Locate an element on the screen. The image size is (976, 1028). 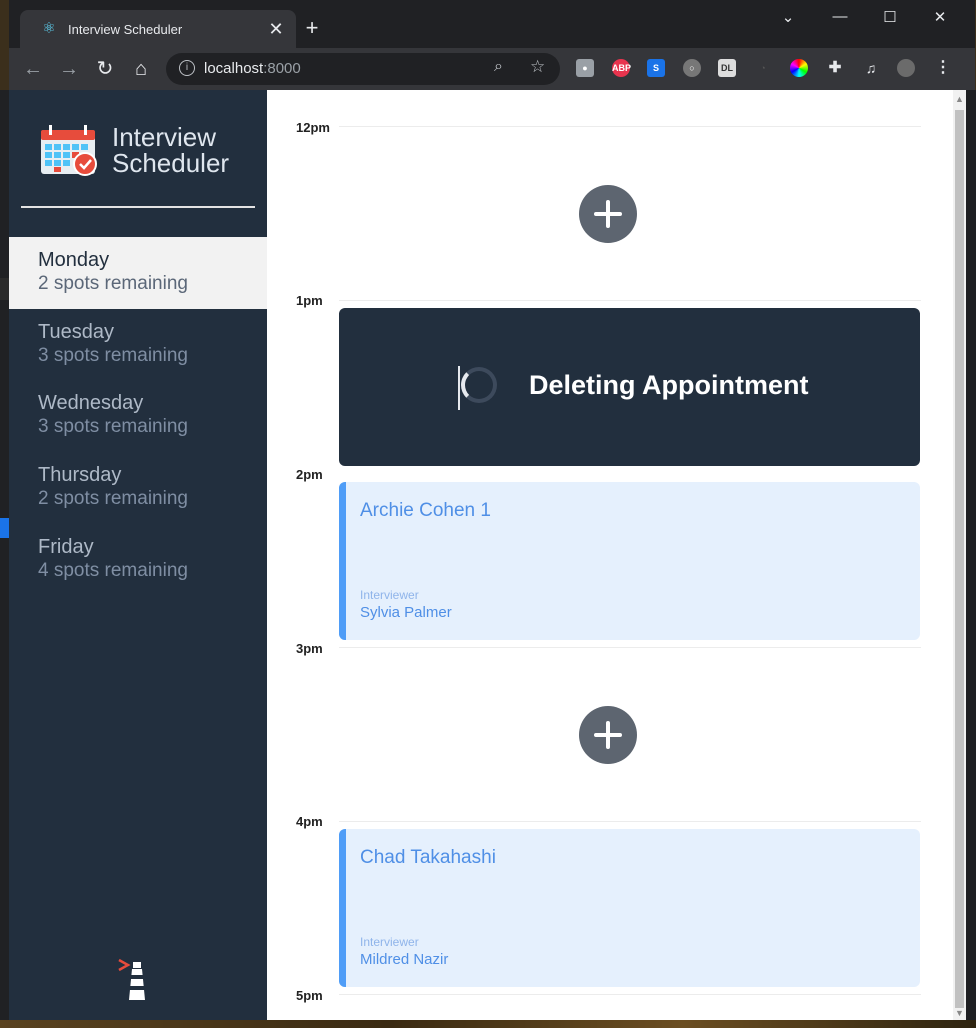
adblock-extension-icon: ABP is located at coordinates (621, 68).